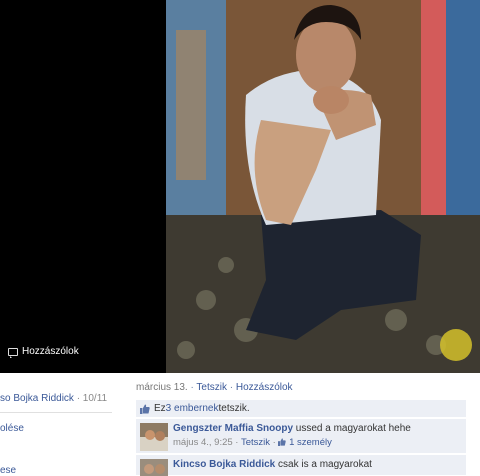  I want to click on comment-author: Gengszter Maffia Snoopy, so click(233, 428).